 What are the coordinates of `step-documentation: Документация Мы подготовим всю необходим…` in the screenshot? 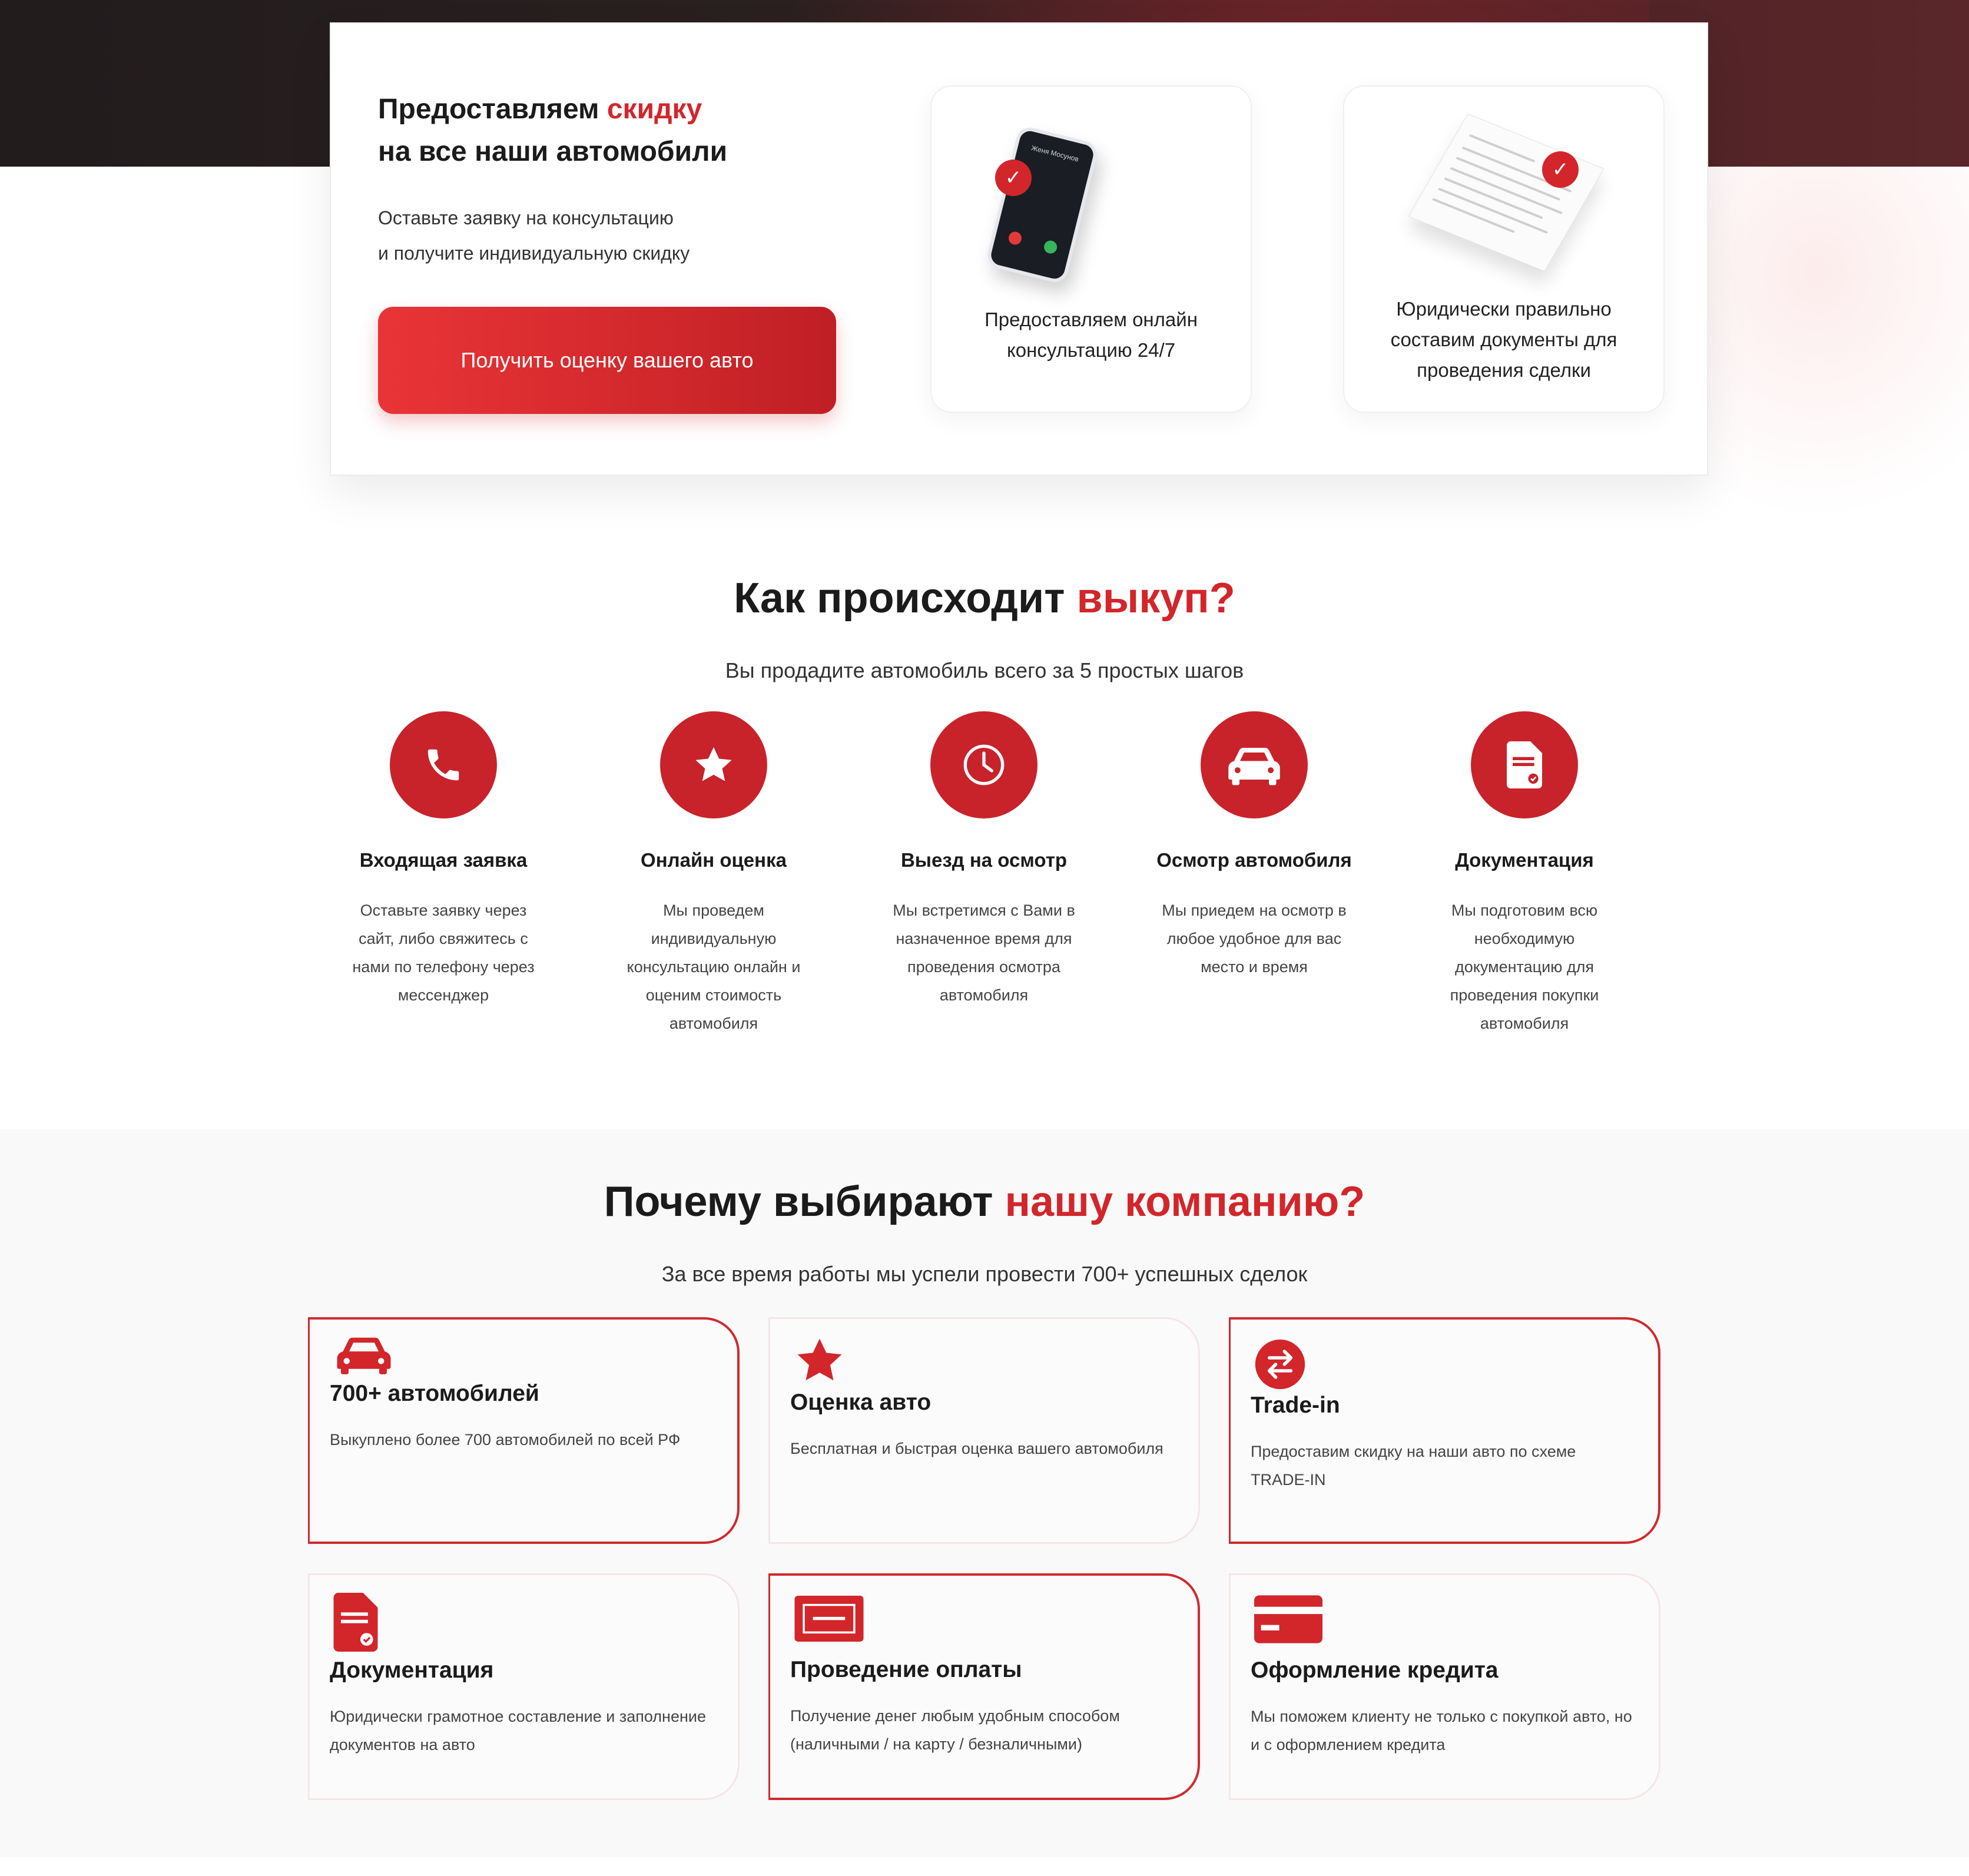 It's located at (1524, 874).